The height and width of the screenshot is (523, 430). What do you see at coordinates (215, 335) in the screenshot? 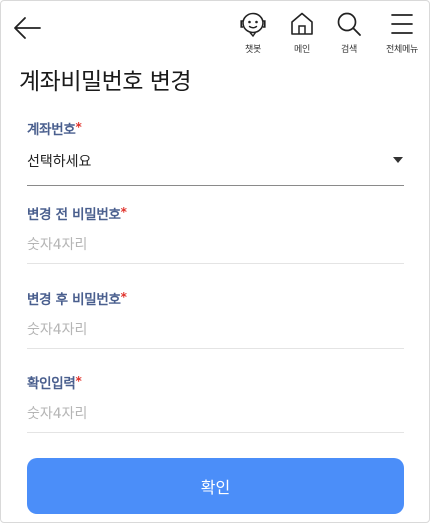
I see `new-password-input` at bounding box center [215, 335].